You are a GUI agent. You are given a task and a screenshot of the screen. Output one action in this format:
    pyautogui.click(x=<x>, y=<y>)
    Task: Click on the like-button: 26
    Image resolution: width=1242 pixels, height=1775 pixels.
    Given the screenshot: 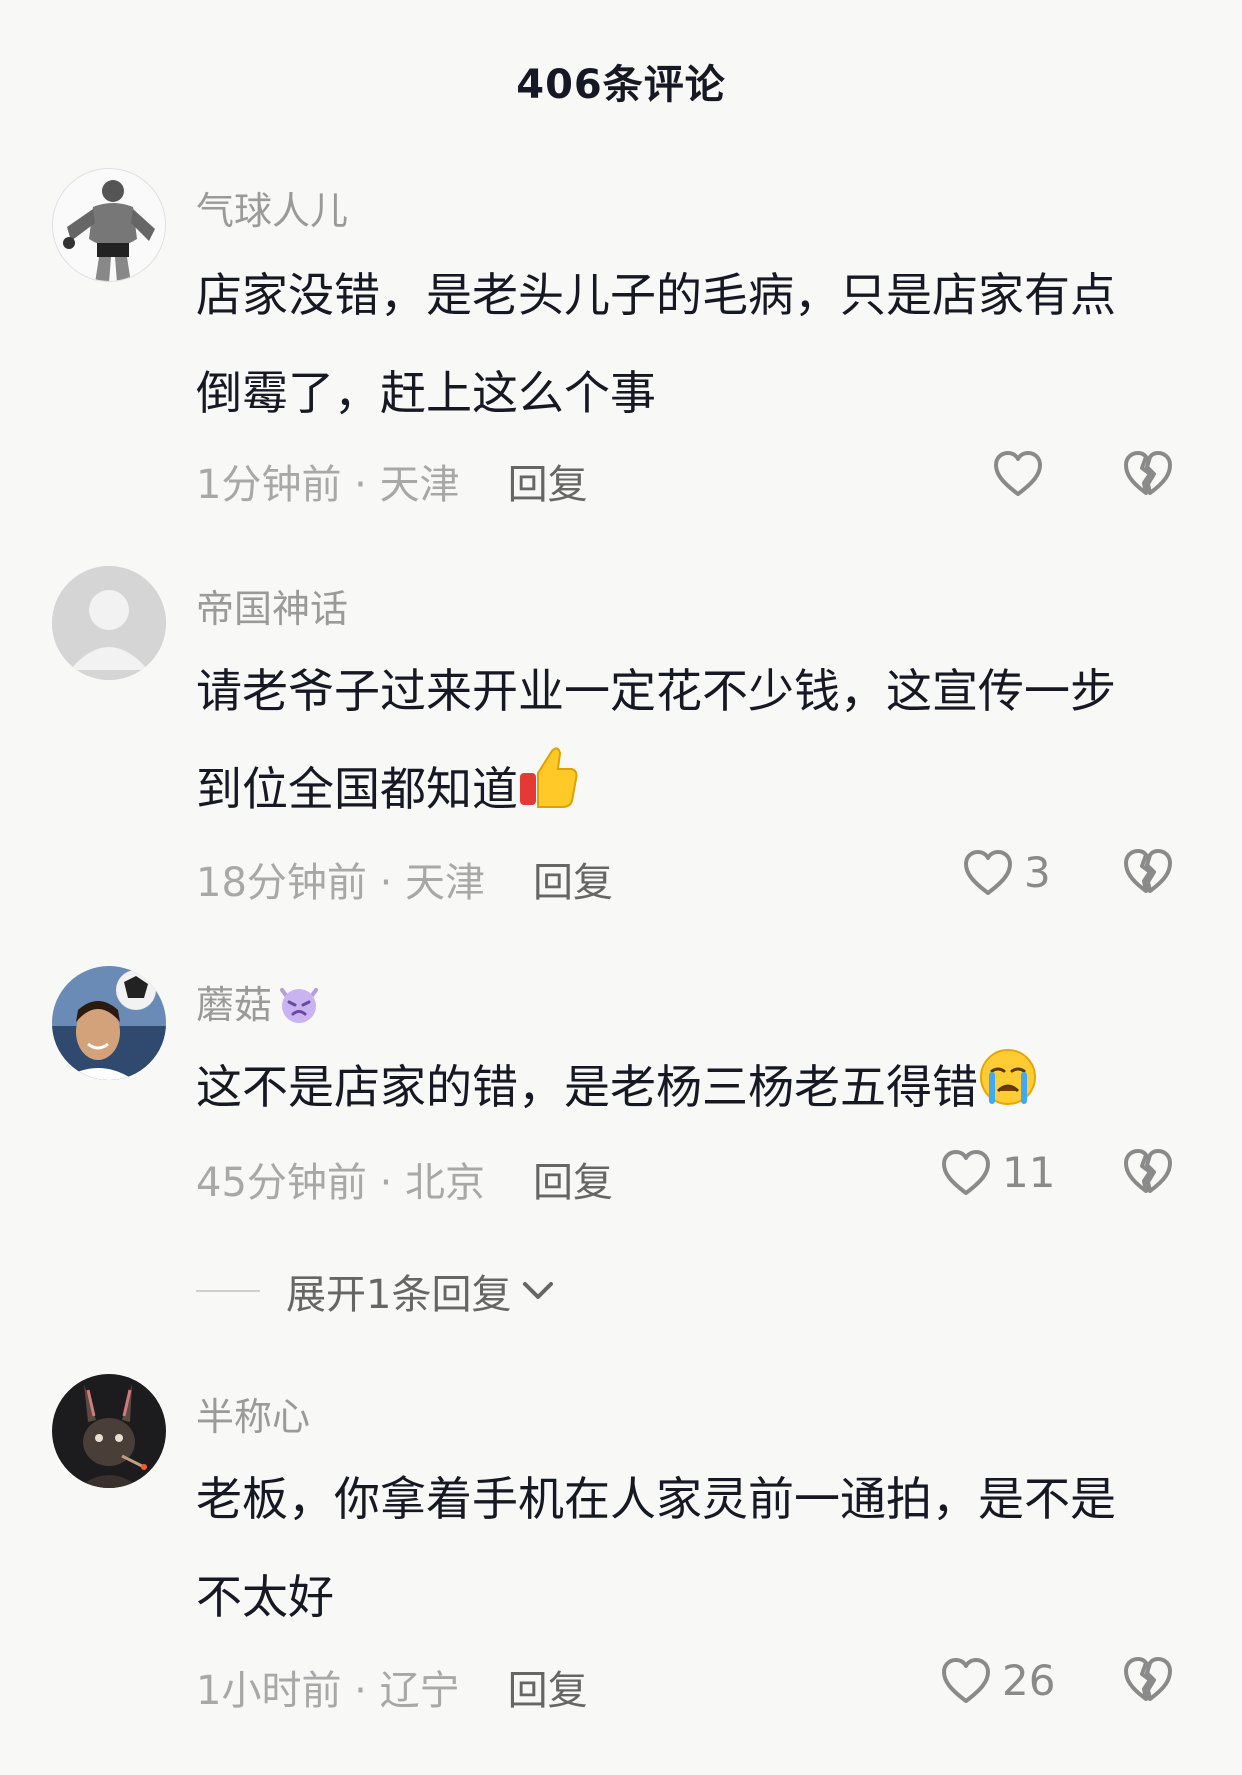 What is the action you would take?
    pyautogui.click(x=997, y=1680)
    